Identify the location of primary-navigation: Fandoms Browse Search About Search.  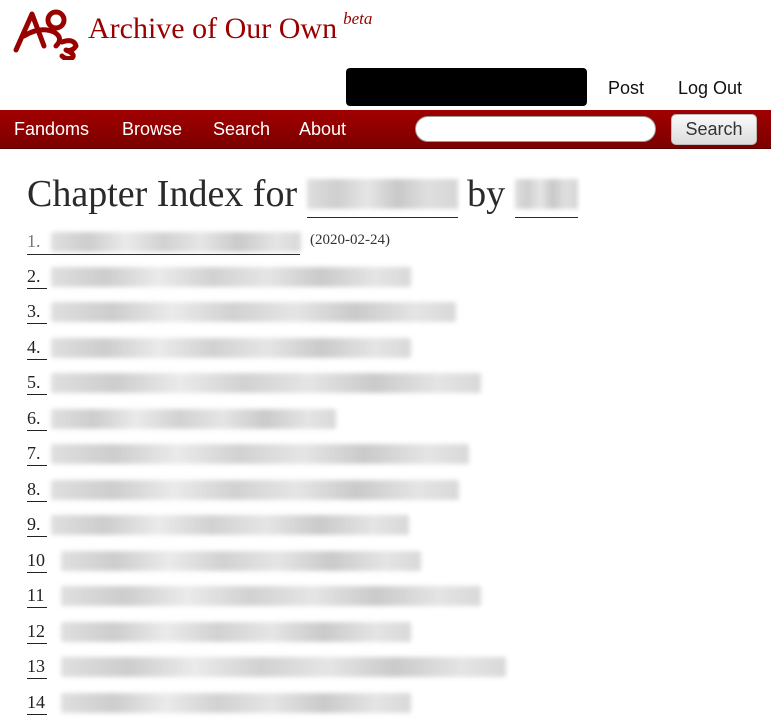
(385, 129).